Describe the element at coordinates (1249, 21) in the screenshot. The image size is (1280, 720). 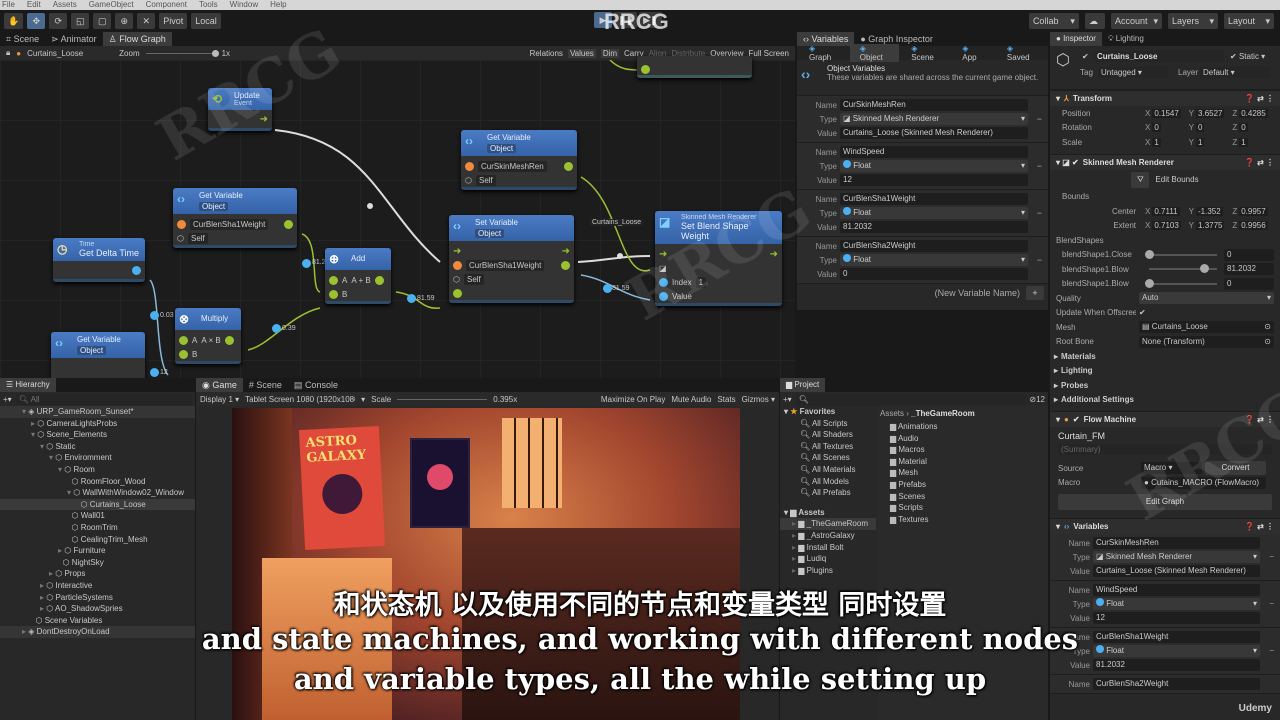
I see `layout-dropdown: Layout ▾` at that location.